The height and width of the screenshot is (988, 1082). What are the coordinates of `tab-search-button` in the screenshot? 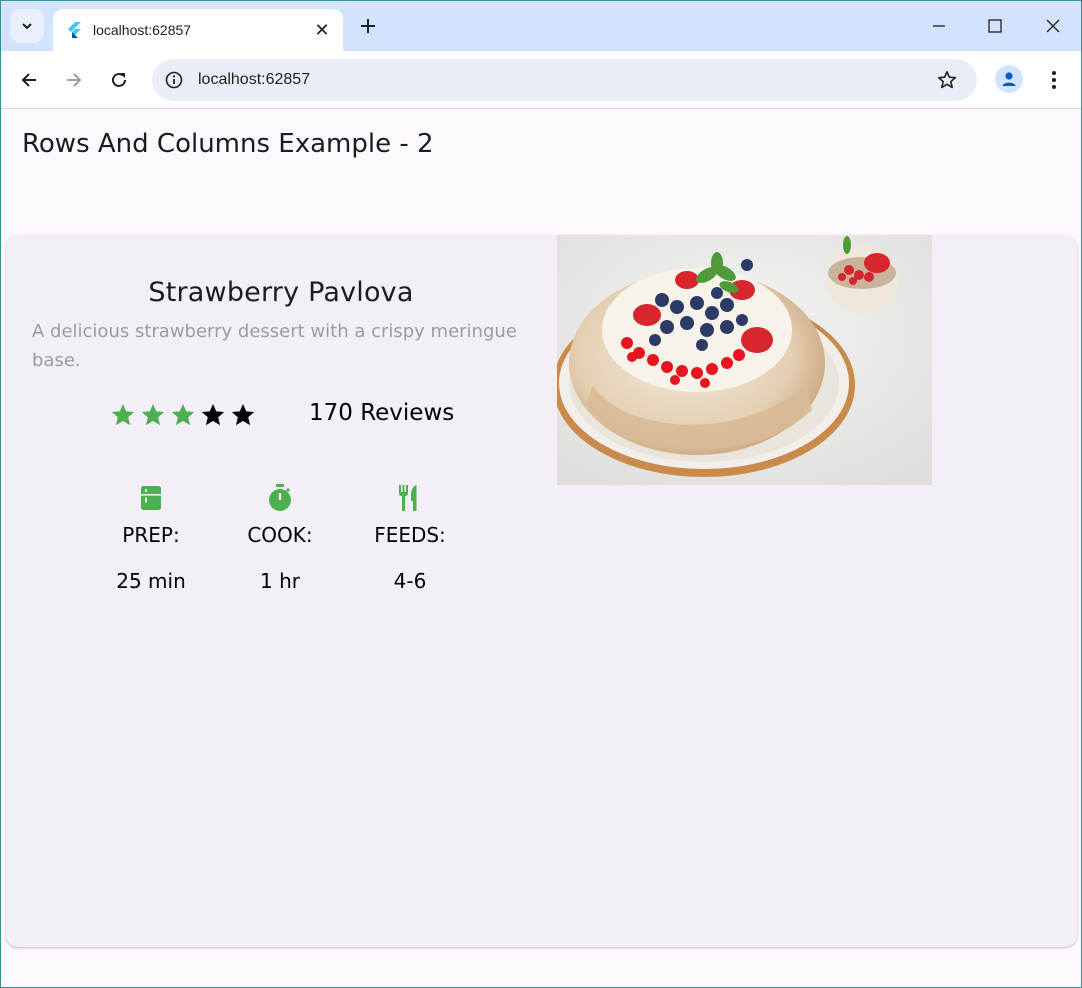 It's located at (27, 26).